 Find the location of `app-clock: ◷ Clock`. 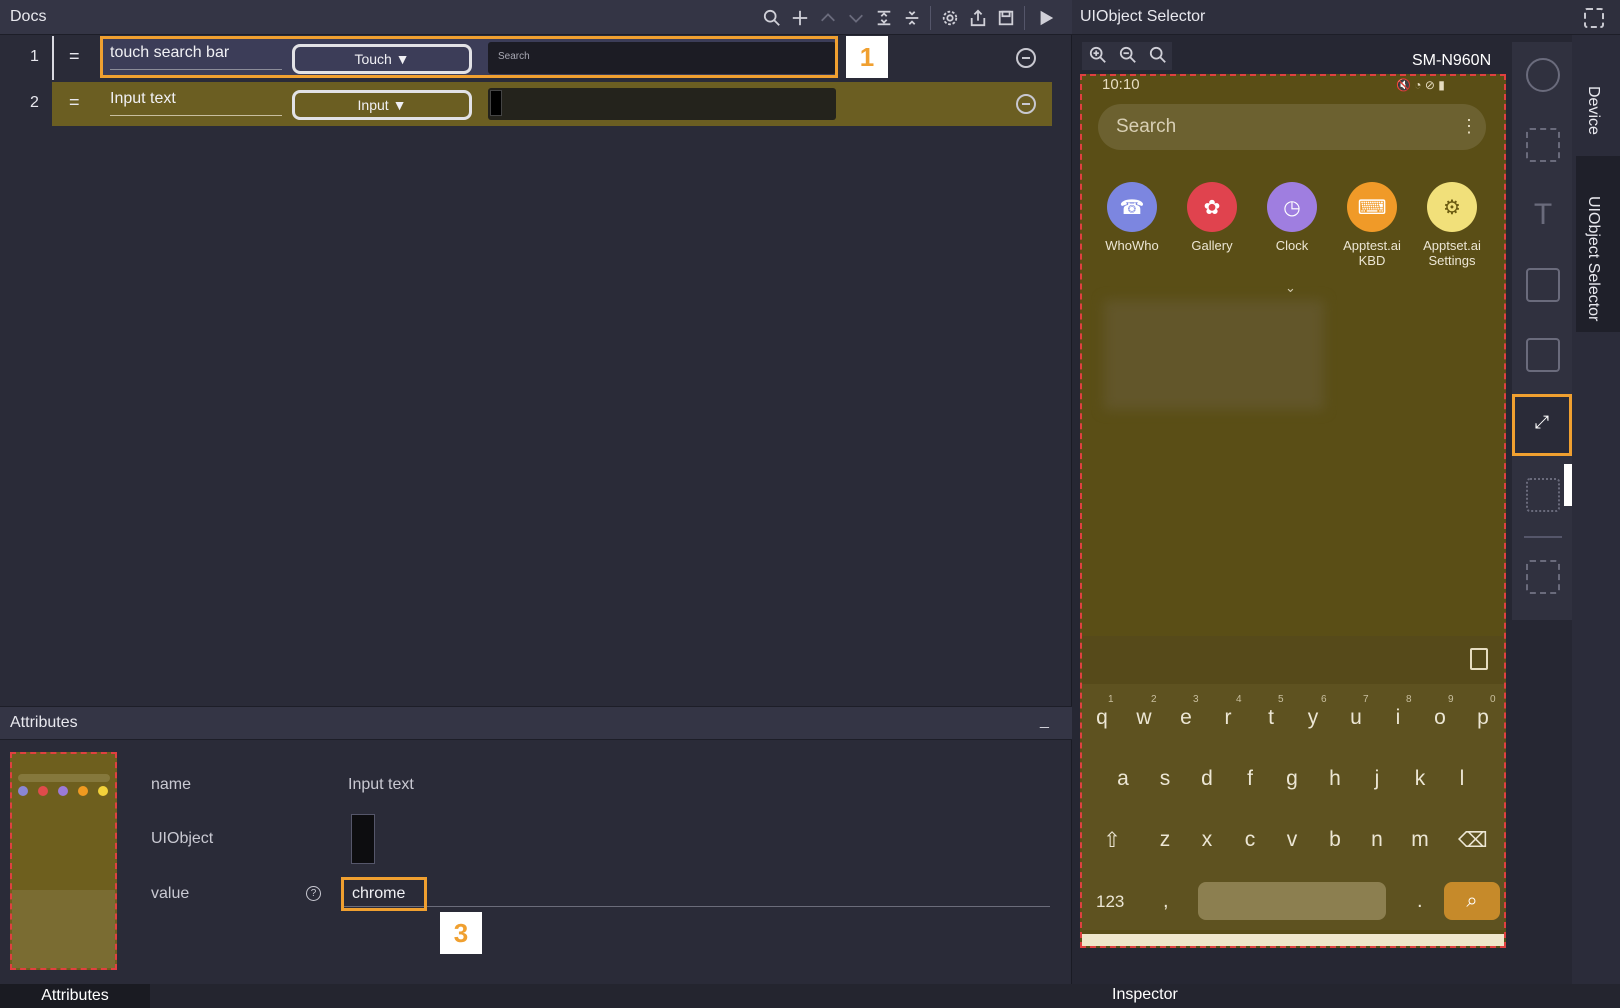

app-clock: ◷ Clock is located at coordinates (1292, 217).